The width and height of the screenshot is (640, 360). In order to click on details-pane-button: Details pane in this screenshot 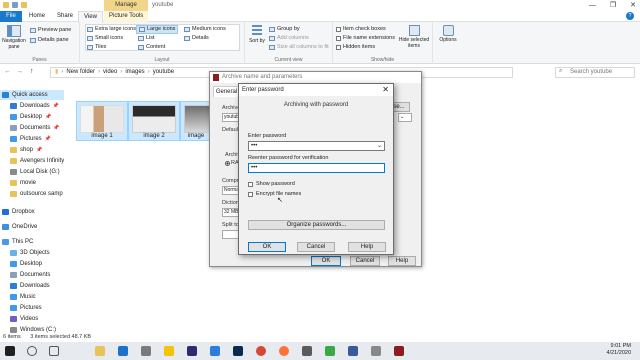, I will do `click(49, 40)`.